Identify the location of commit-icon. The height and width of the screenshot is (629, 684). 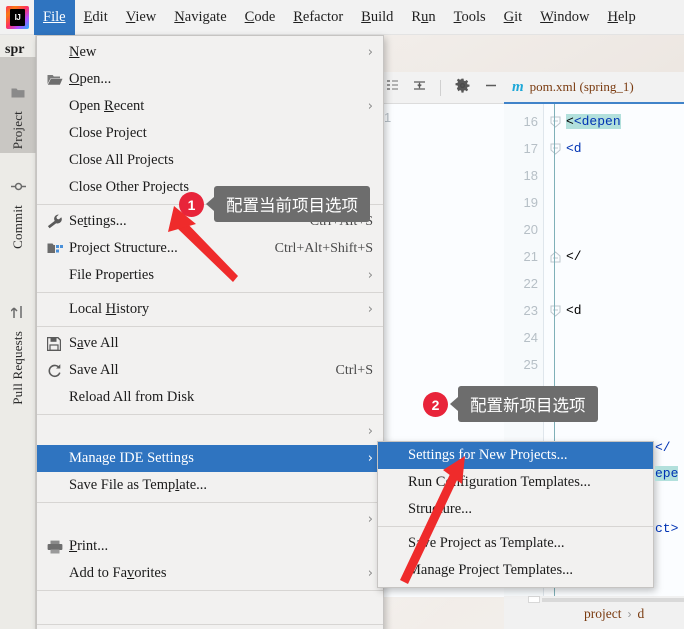
(18, 189).